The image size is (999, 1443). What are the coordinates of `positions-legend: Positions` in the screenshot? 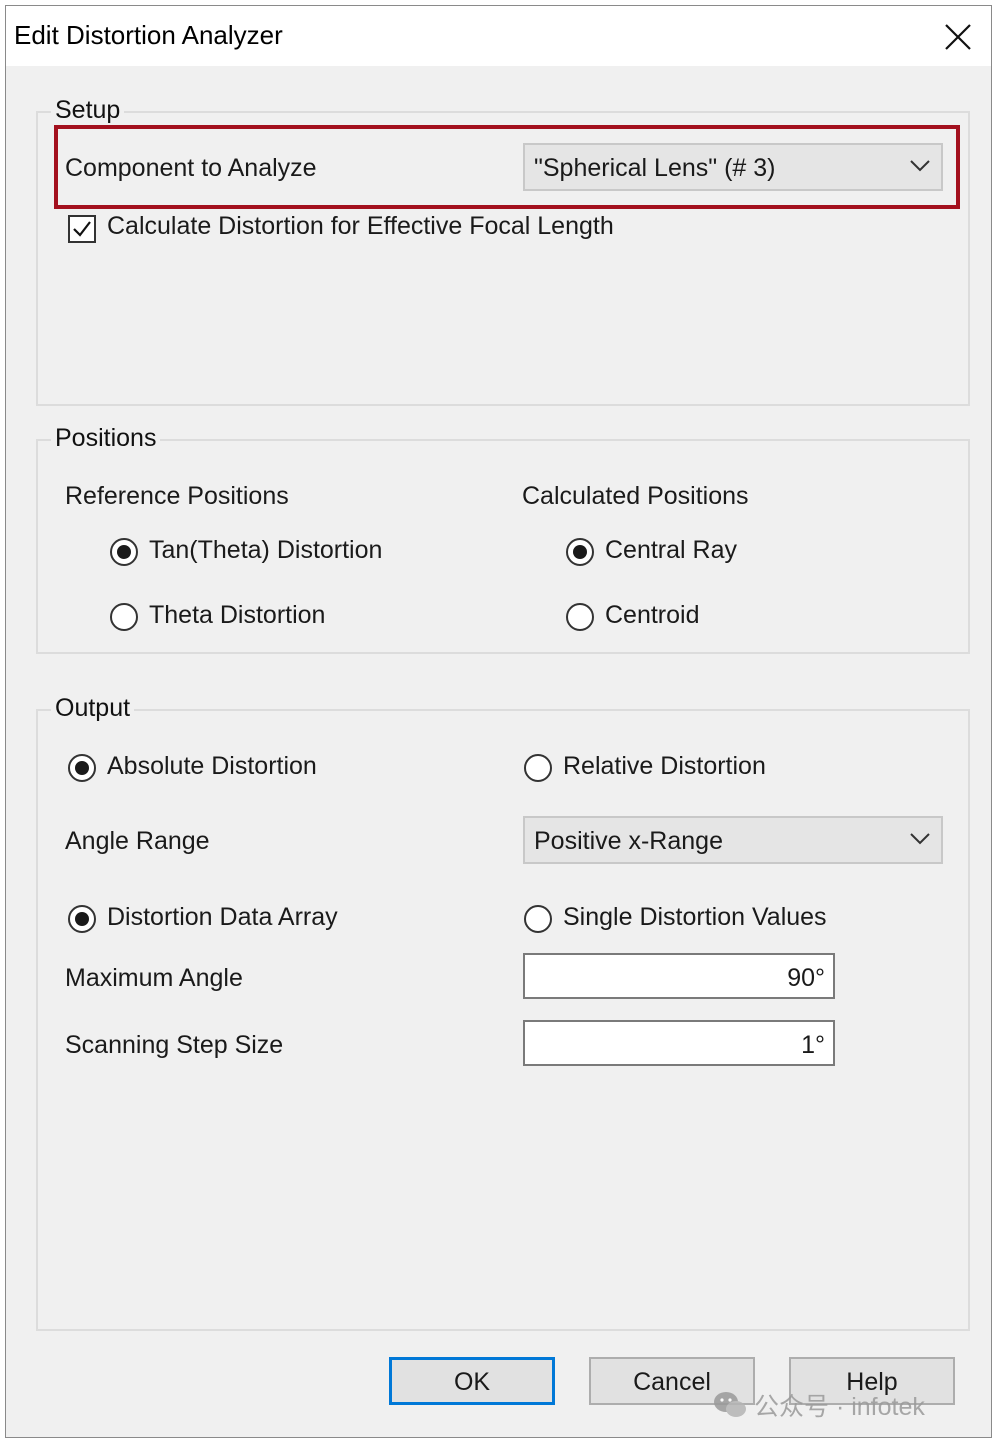 It's located at (106, 438).